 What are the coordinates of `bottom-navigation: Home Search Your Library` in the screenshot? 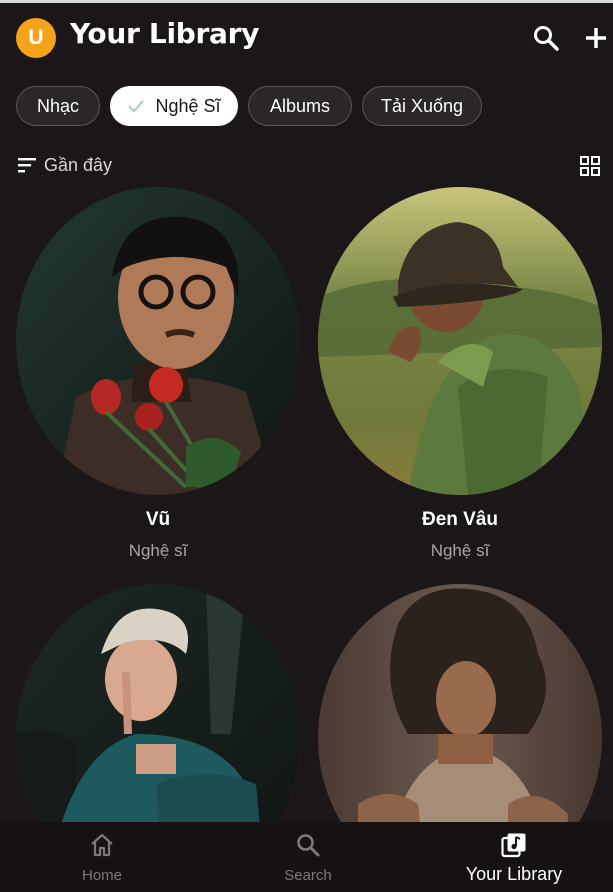 It's located at (306, 857).